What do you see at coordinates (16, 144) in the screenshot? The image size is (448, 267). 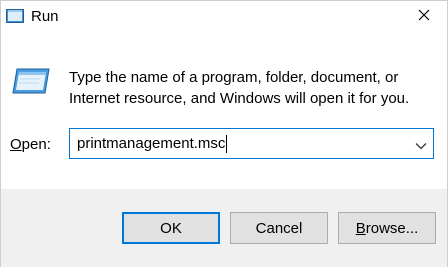 I see `open-label-access-key: O` at bounding box center [16, 144].